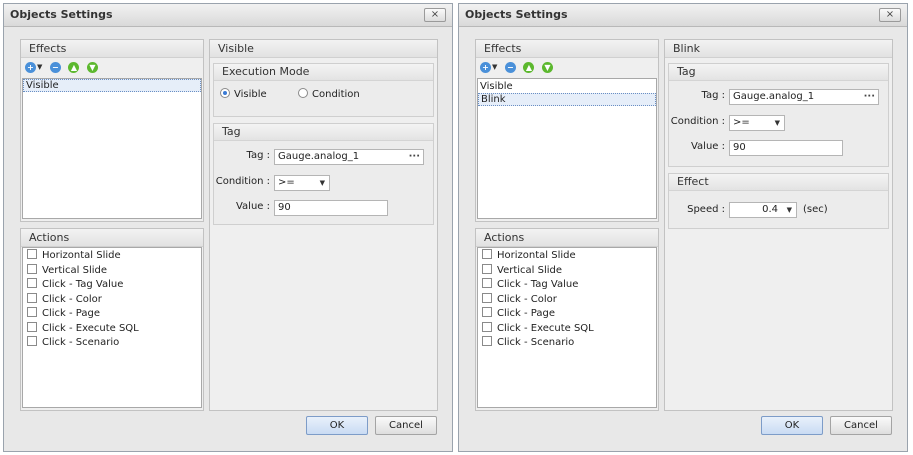  What do you see at coordinates (706, 209) in the screenshot?
I see `speed-label: Speed :` at bounding box center [706, 209].